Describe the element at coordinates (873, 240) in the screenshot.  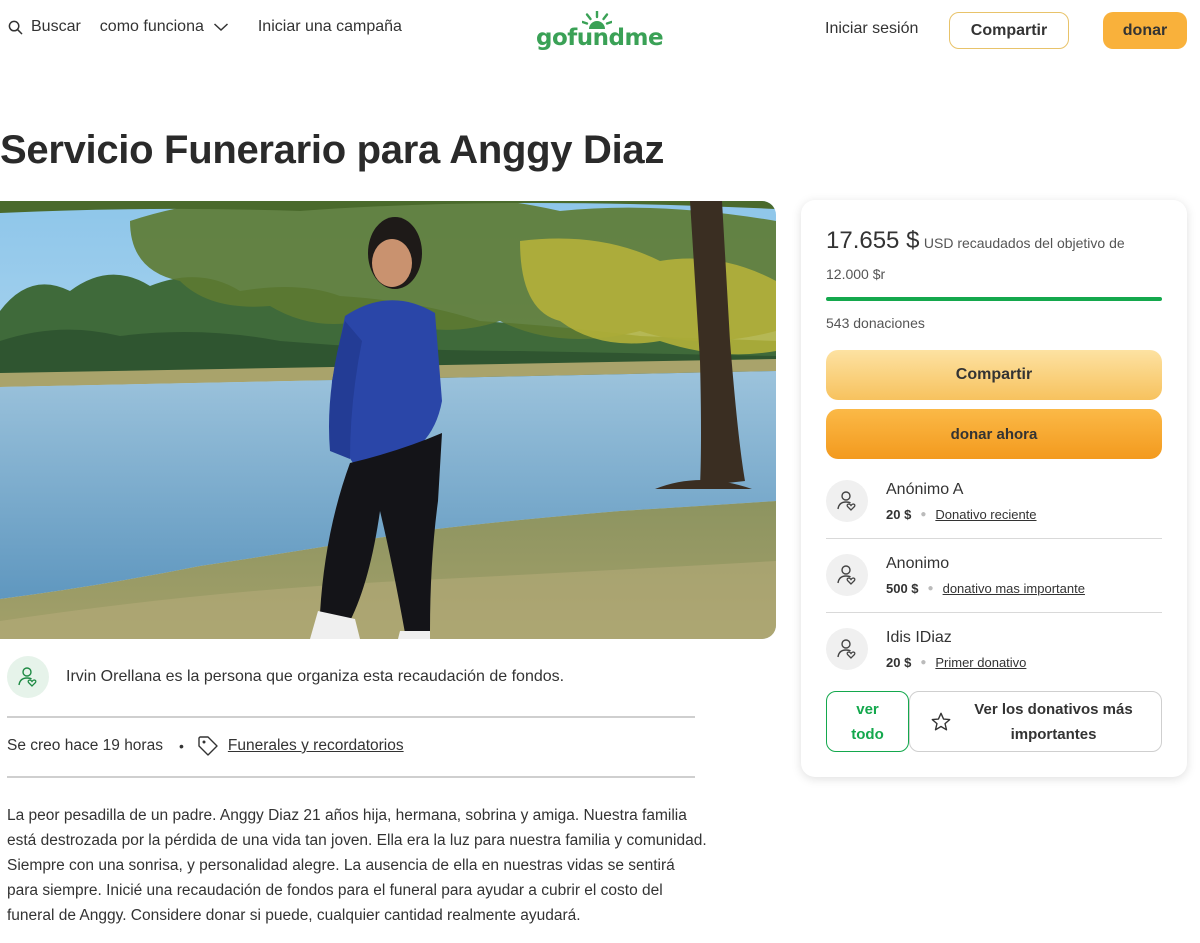
I see `raised-amount: 17.655 $` at that location.